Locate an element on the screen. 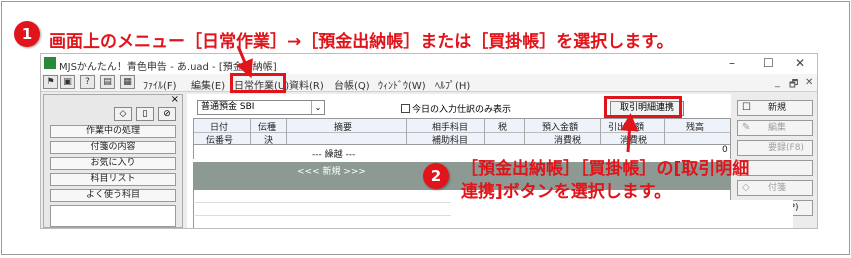  account-select-value: 普通預金 SBI is located at coordinates (228, 107).